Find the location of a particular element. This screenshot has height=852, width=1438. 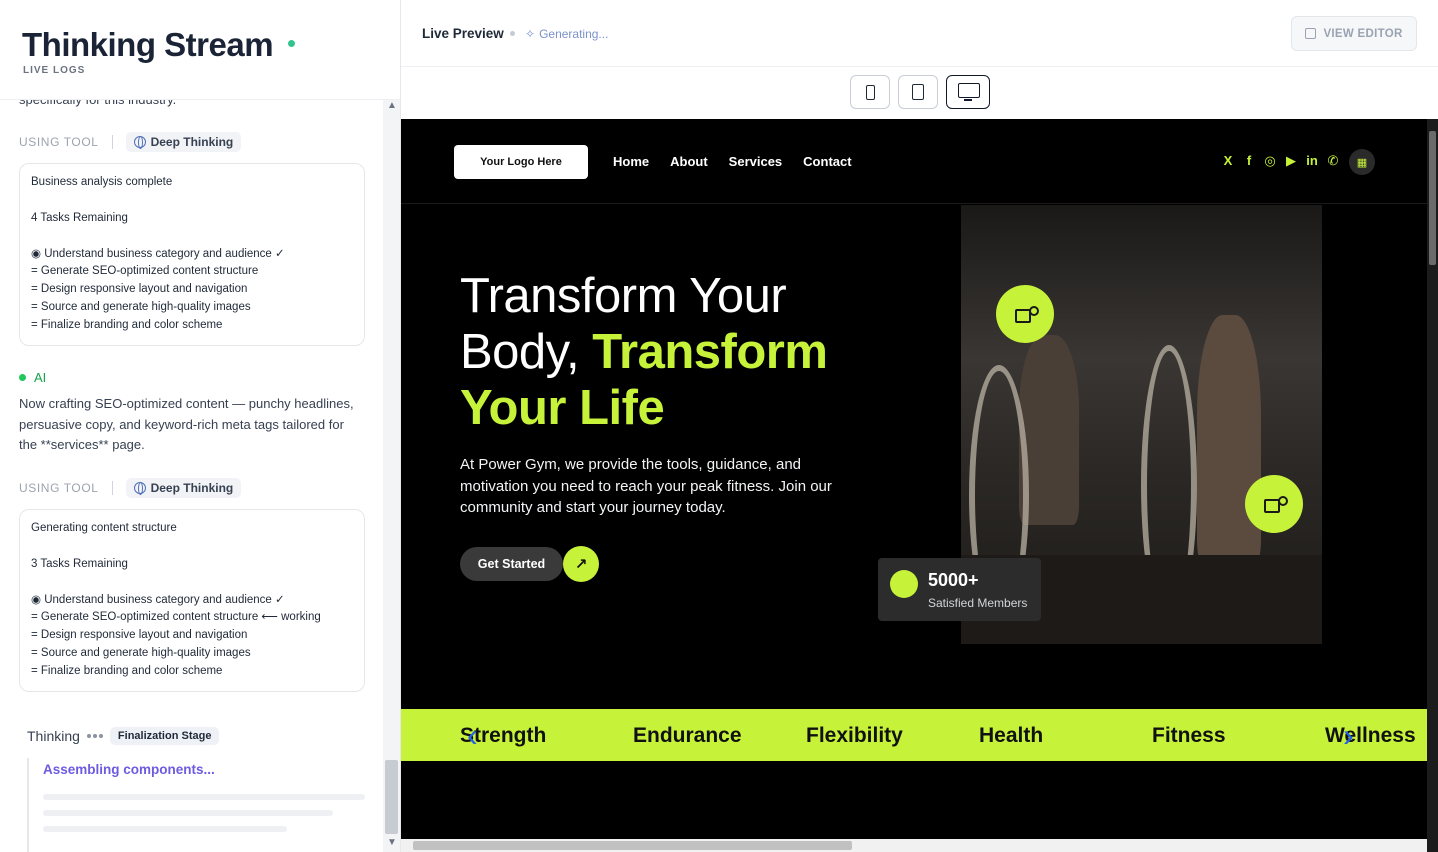

chevron-left-icon: ‹ is located at coordinates (472, 735).